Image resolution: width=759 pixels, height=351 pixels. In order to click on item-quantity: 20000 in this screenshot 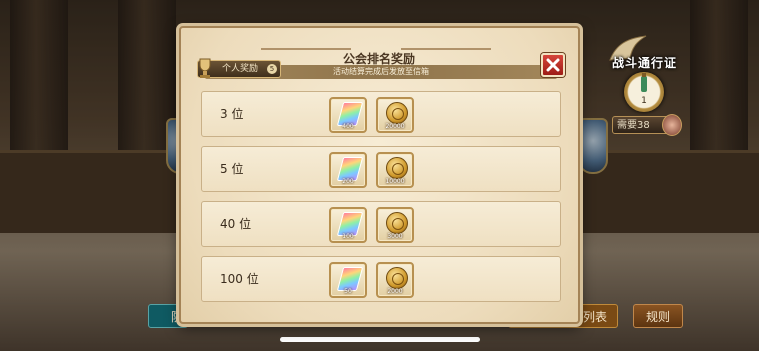, I will do `click(395, 126)`.